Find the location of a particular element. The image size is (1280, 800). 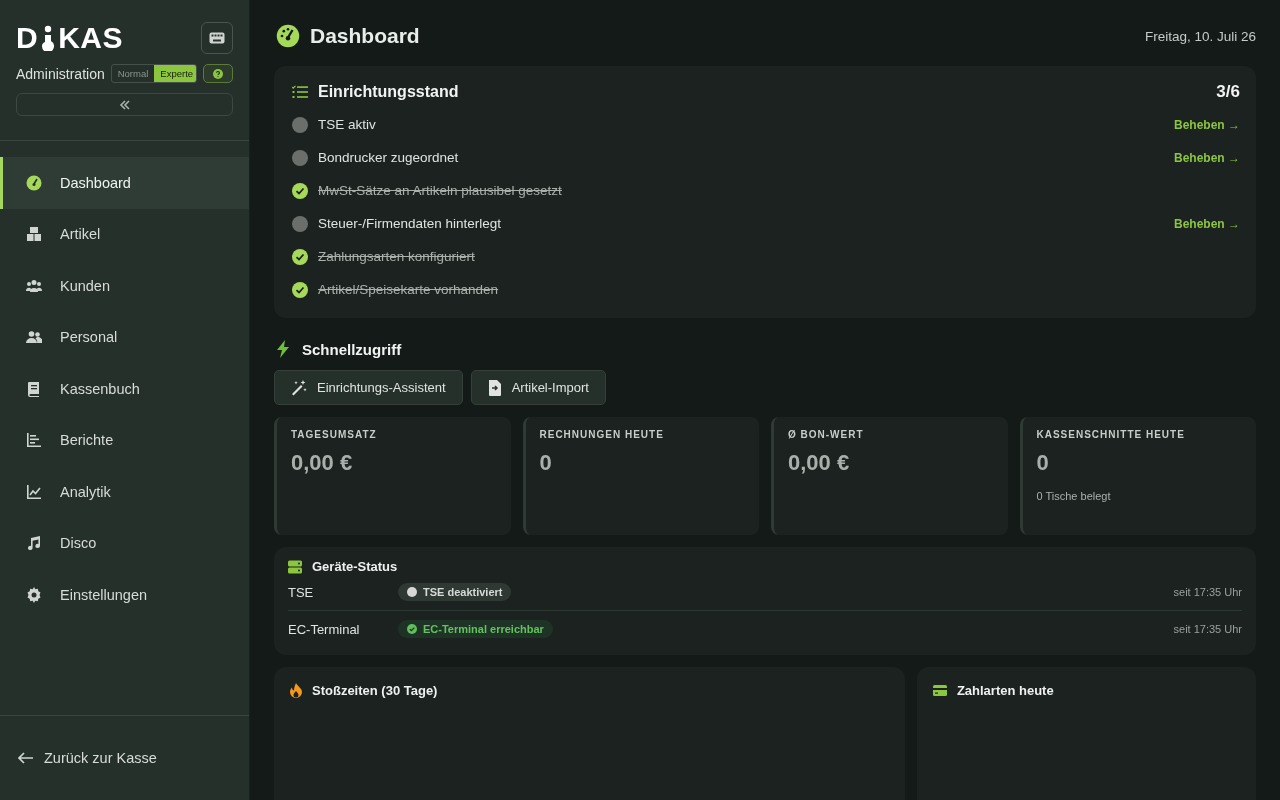

keyboard-button is located at coordinates (217, 38).